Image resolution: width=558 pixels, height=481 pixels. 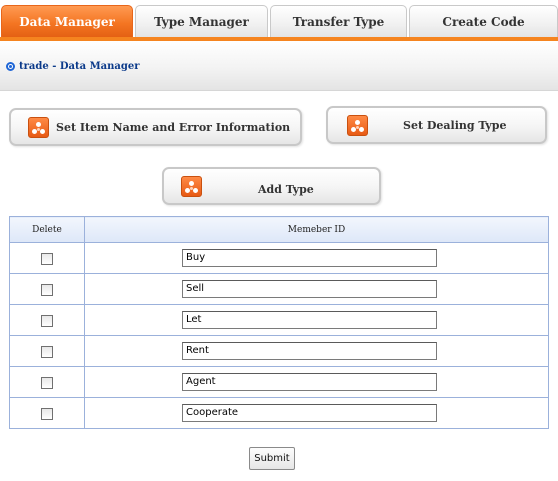 I want to click on add-type-button: Add Type, so click(x=271, y=186).